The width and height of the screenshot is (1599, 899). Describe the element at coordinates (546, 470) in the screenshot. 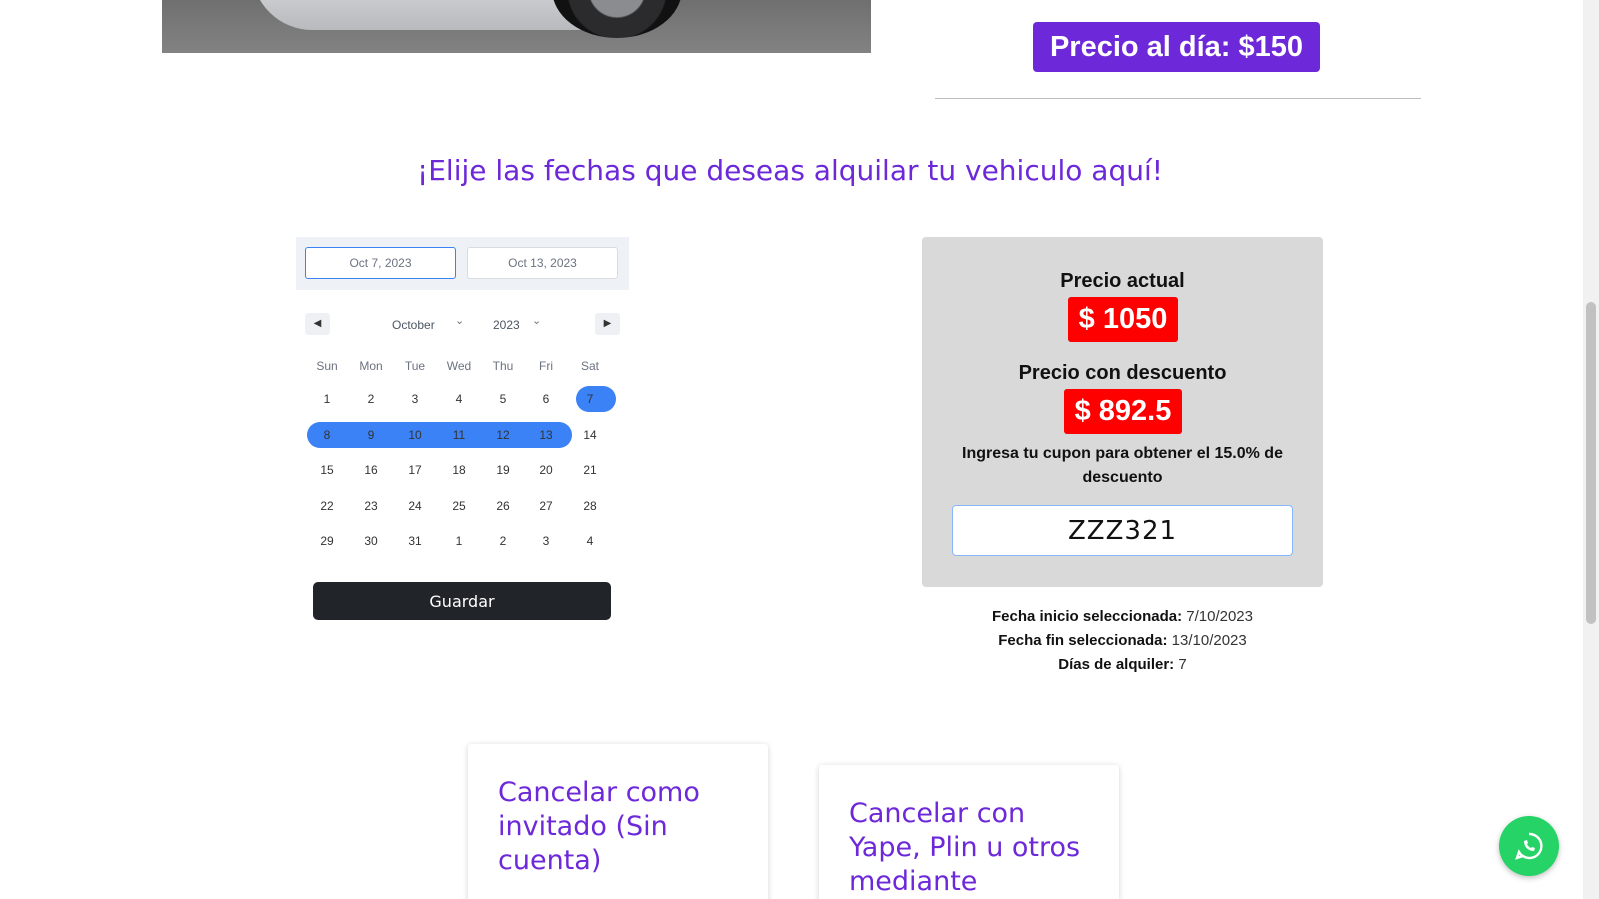

I see `calendar-day: 20` at that location.